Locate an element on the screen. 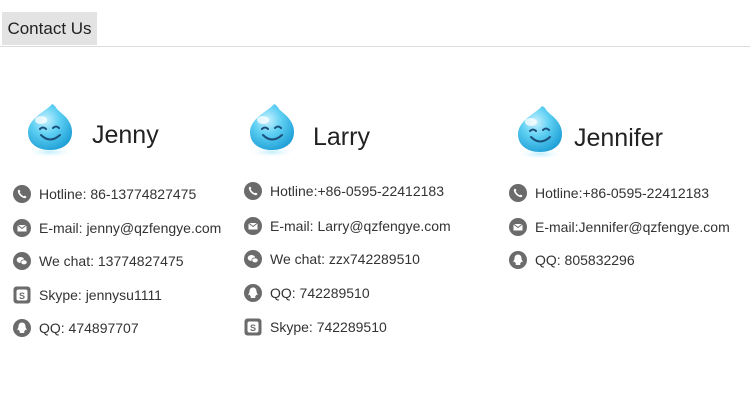  contact-row-text: QQ: 805832296 is located at coordinates (585, 260).